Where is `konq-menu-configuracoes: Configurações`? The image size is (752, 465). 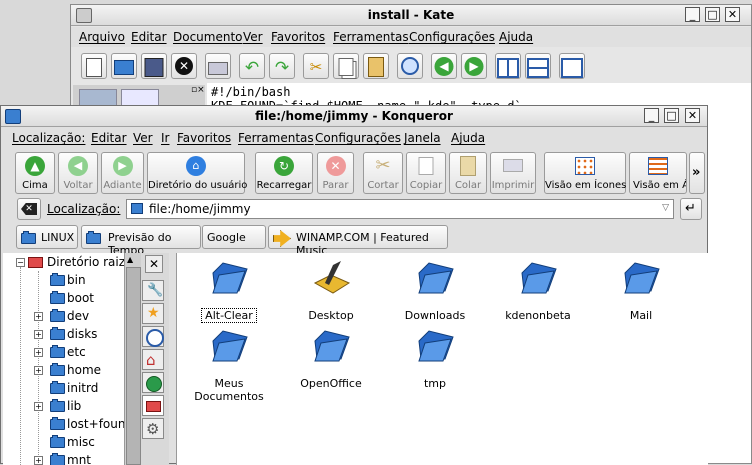 konq-menu-configuracoes: Configurações is located at coordinates (358, 138).